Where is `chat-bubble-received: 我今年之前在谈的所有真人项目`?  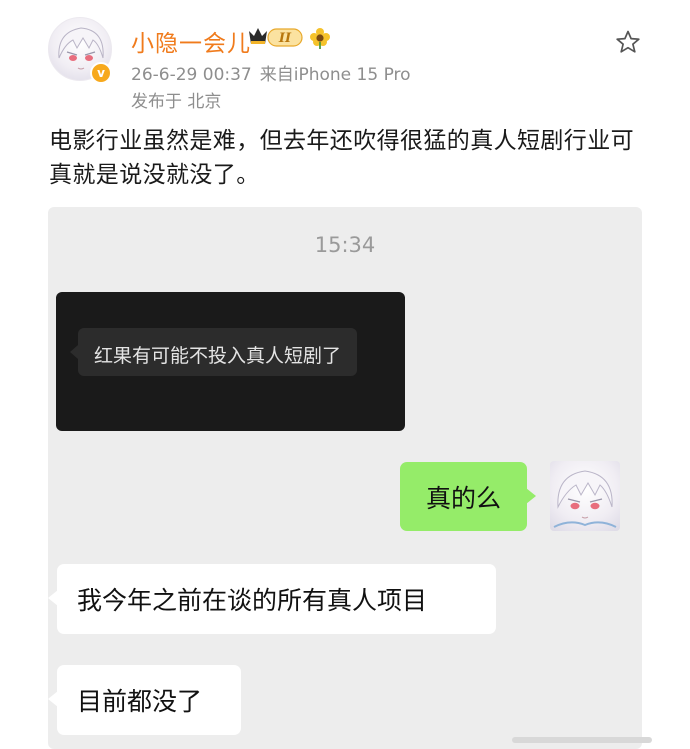
chat-bubble-received: 我今年之前在谈的所有真人项目 is located at coordinates (272, 599).